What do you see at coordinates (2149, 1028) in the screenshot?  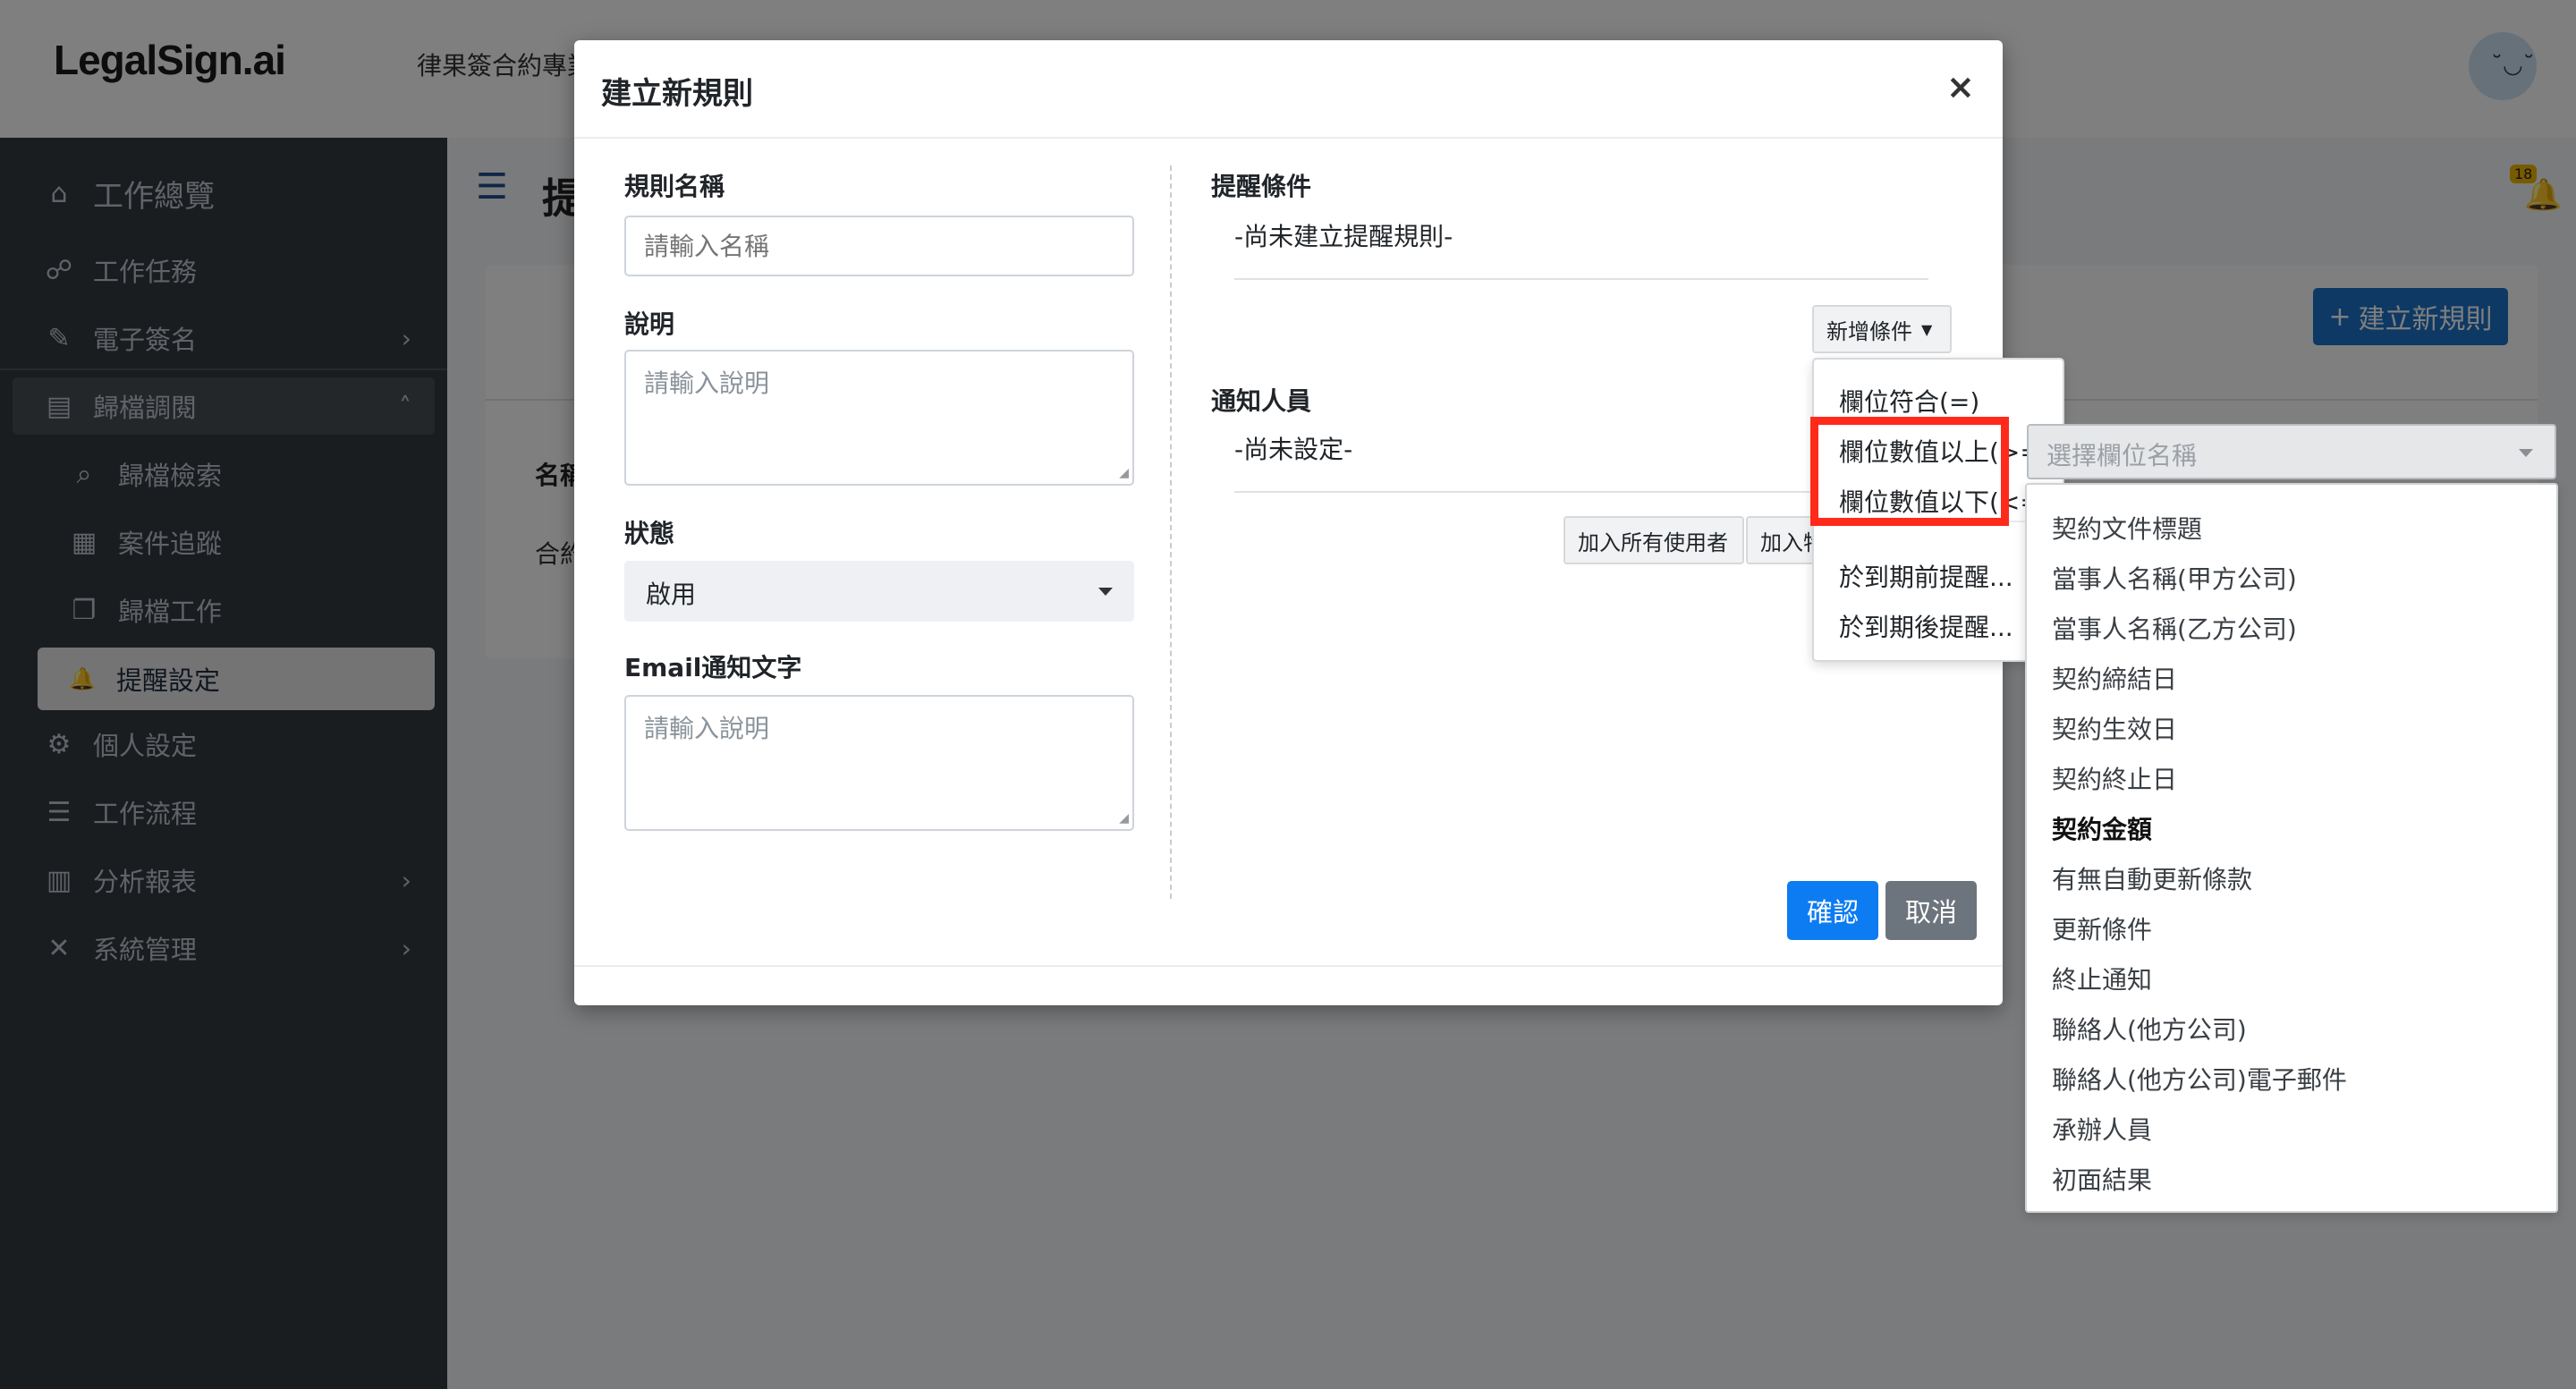 I see `list-item: 聯絡人(他方公司)` at bounding box center [2149, 1028].